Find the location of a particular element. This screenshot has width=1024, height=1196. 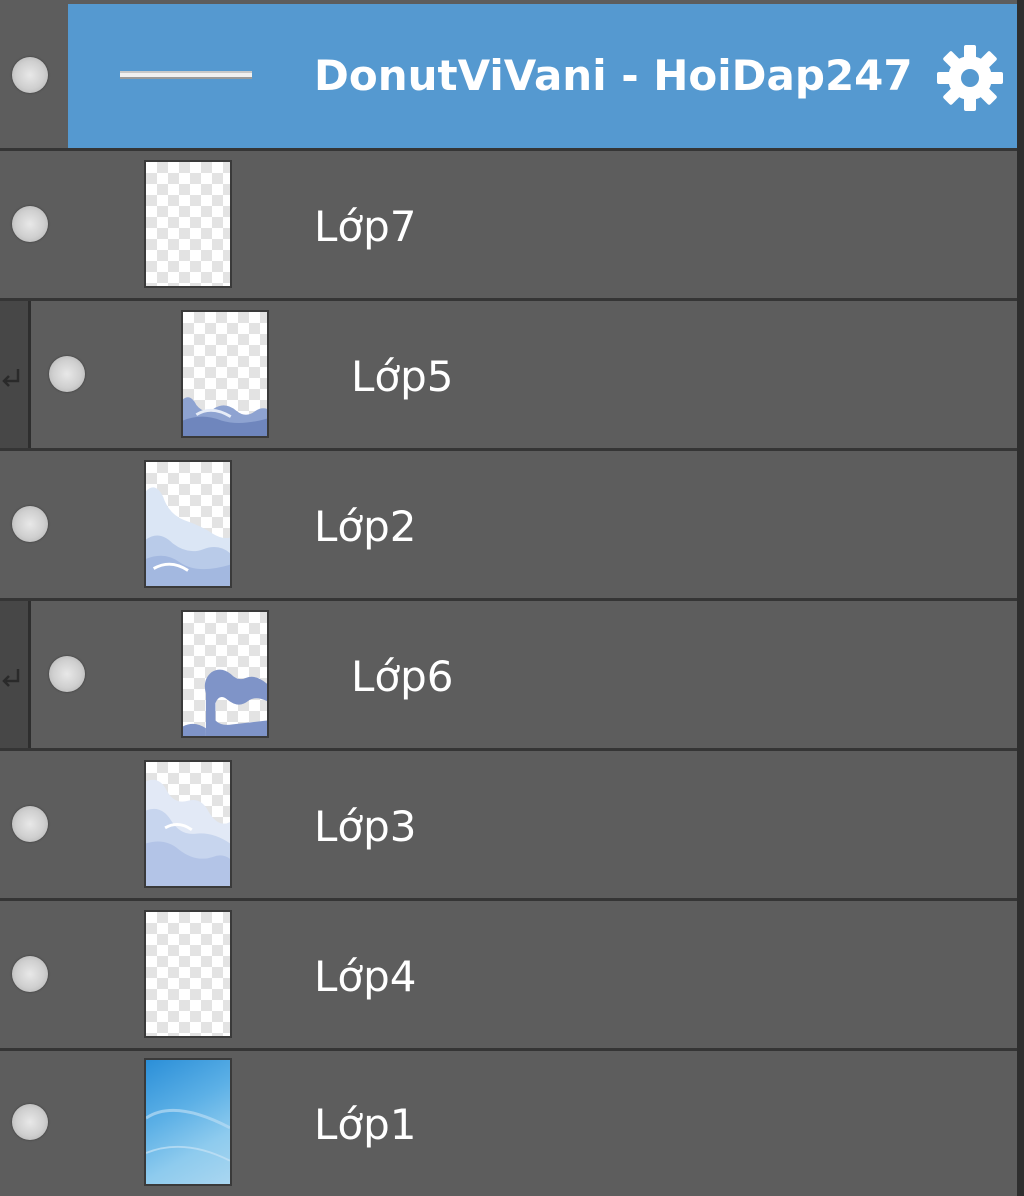

layer-name: Lớp2 is located at coordinates (365, 526).